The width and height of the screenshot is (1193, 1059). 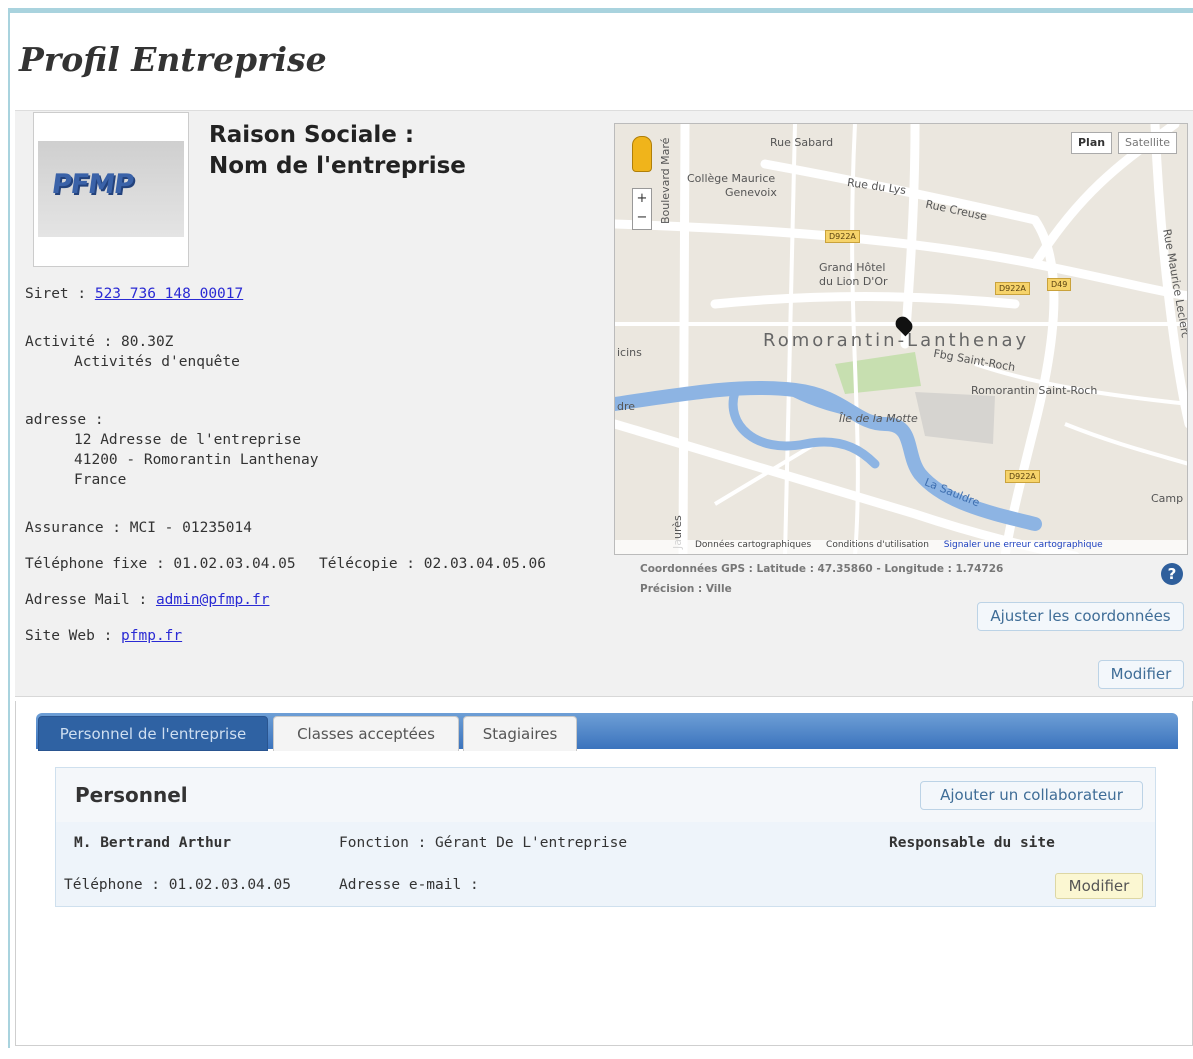 What do you see at coordinates (642, 198) in the screenshot?
I see `zoom-in-icon: +` at bounding box center [642, 198].